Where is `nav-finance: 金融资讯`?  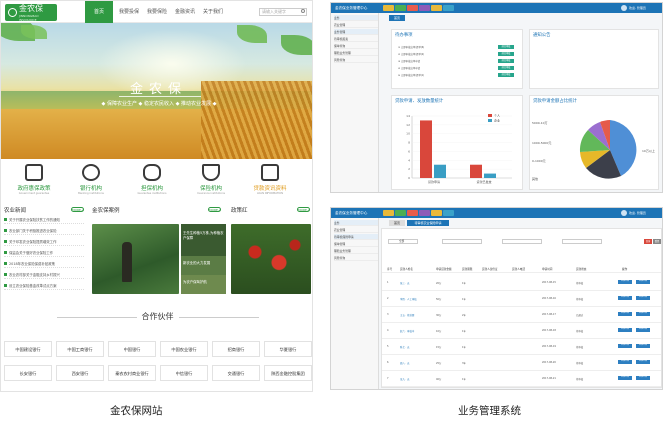 nav-finance: 金融资讯 is located at coordinates (185, 12).